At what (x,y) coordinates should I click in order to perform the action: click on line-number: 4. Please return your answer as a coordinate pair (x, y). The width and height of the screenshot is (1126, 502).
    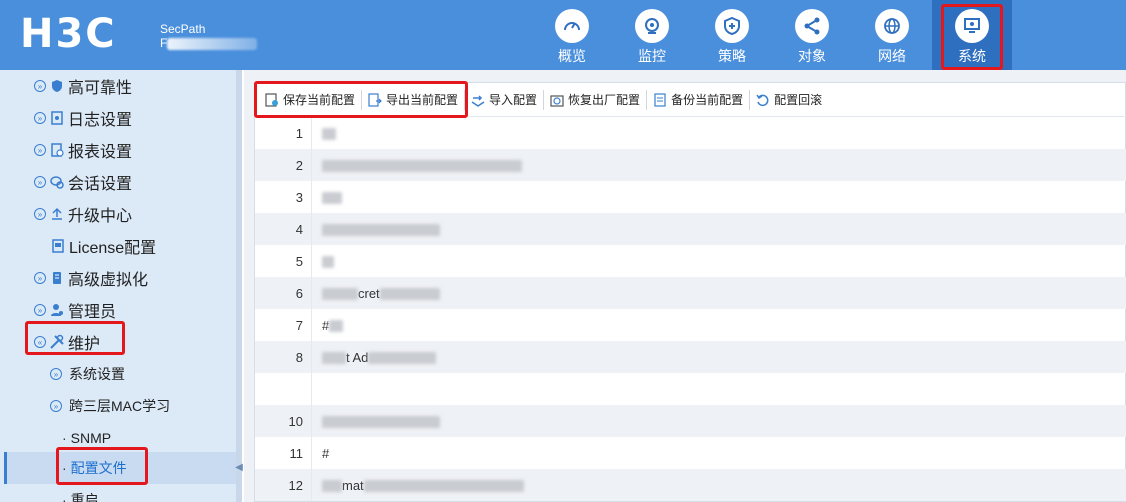
    Looking at the image, I should click on (299, 229).